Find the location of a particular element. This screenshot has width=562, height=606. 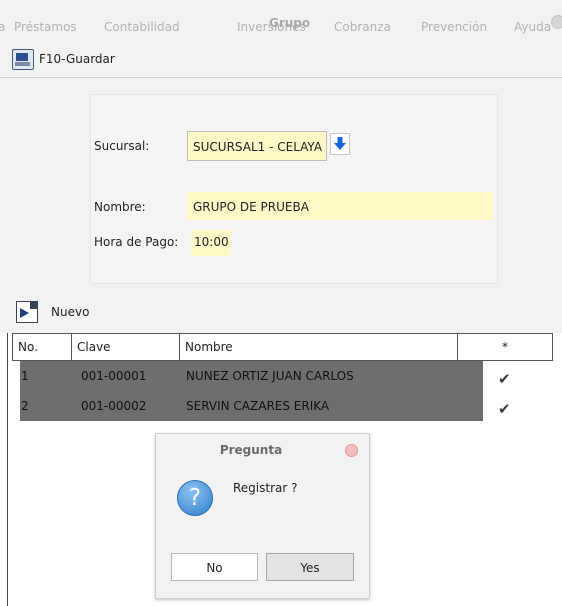

close-icon is located at coordinates (351, 450).